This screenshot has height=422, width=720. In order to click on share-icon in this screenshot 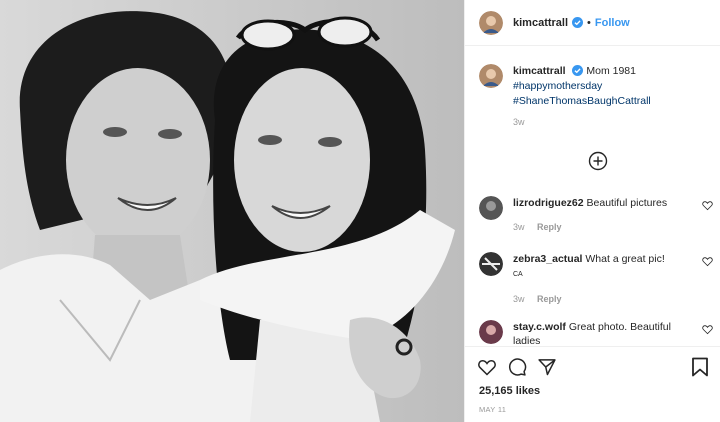, I will do `click(547, 367)`.